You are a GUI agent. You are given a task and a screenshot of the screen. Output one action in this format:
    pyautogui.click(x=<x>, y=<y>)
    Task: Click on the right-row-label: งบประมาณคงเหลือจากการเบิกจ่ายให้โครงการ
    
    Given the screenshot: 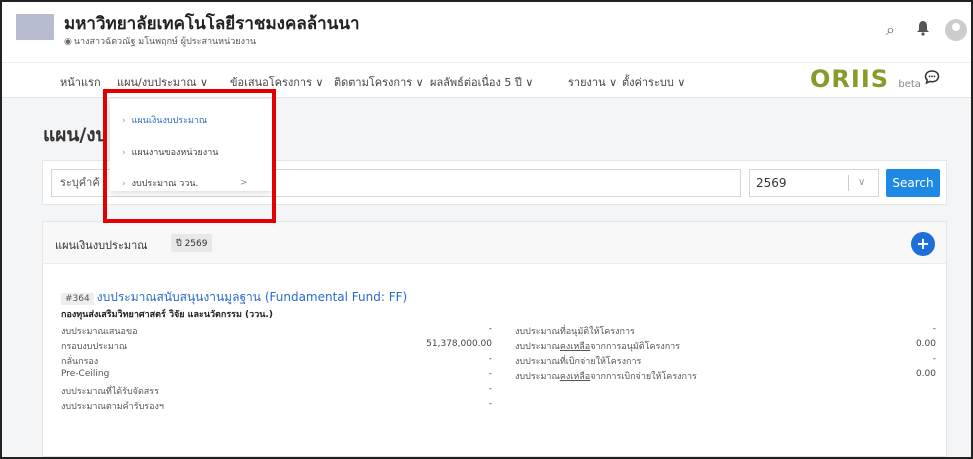 What is the action you would take?
    pyautogui.click(x=606, y=376)
    